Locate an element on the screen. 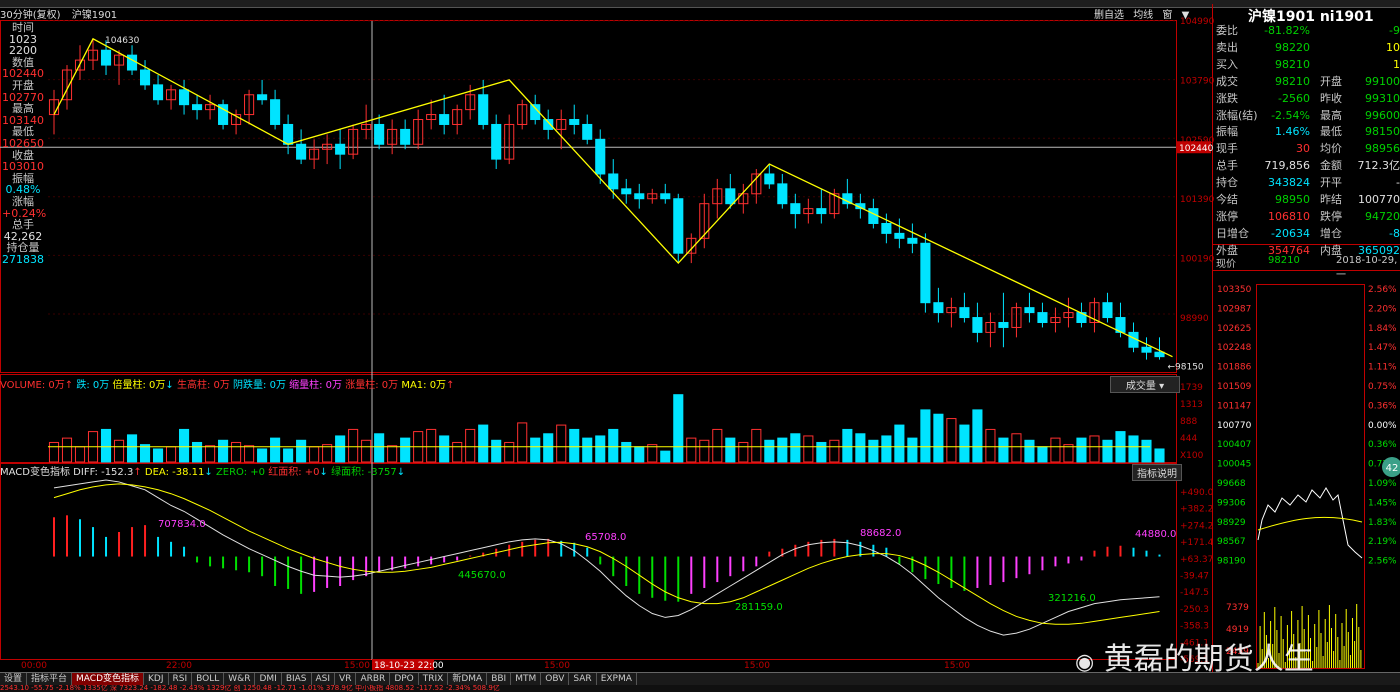  mini-right-tick: 1.09% is located at coordinates (1382, 484).